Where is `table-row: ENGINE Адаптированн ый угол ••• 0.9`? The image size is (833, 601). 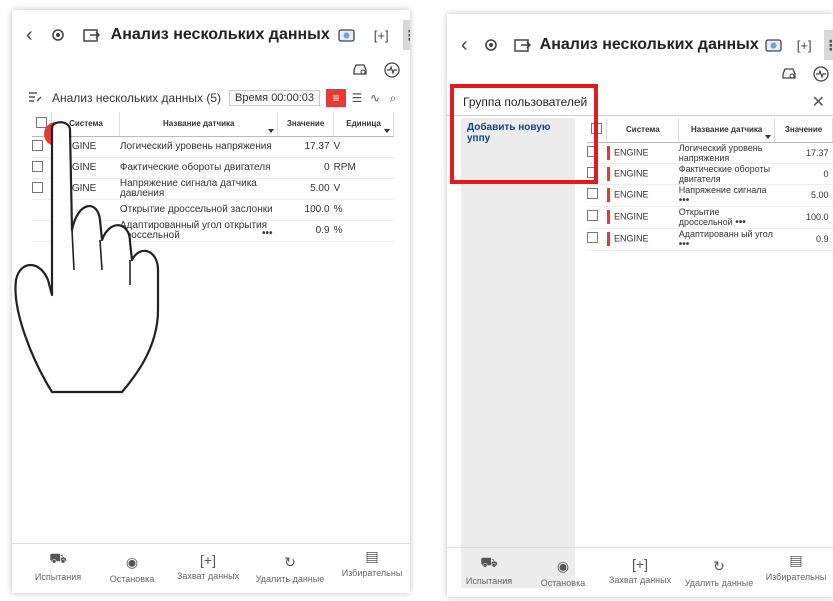
table-row: ENGINE Адаптированн ый угол ••• 0.9 is located at coordinates (710, 239).